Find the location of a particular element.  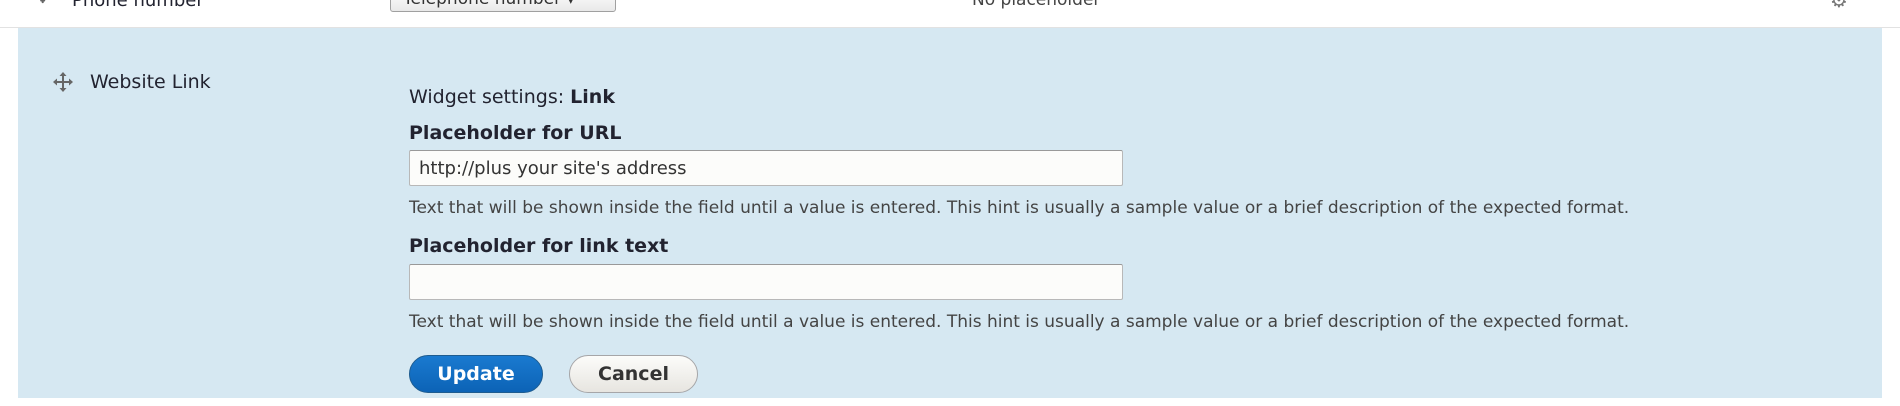

move-icon is located at coordinates (63, 82).